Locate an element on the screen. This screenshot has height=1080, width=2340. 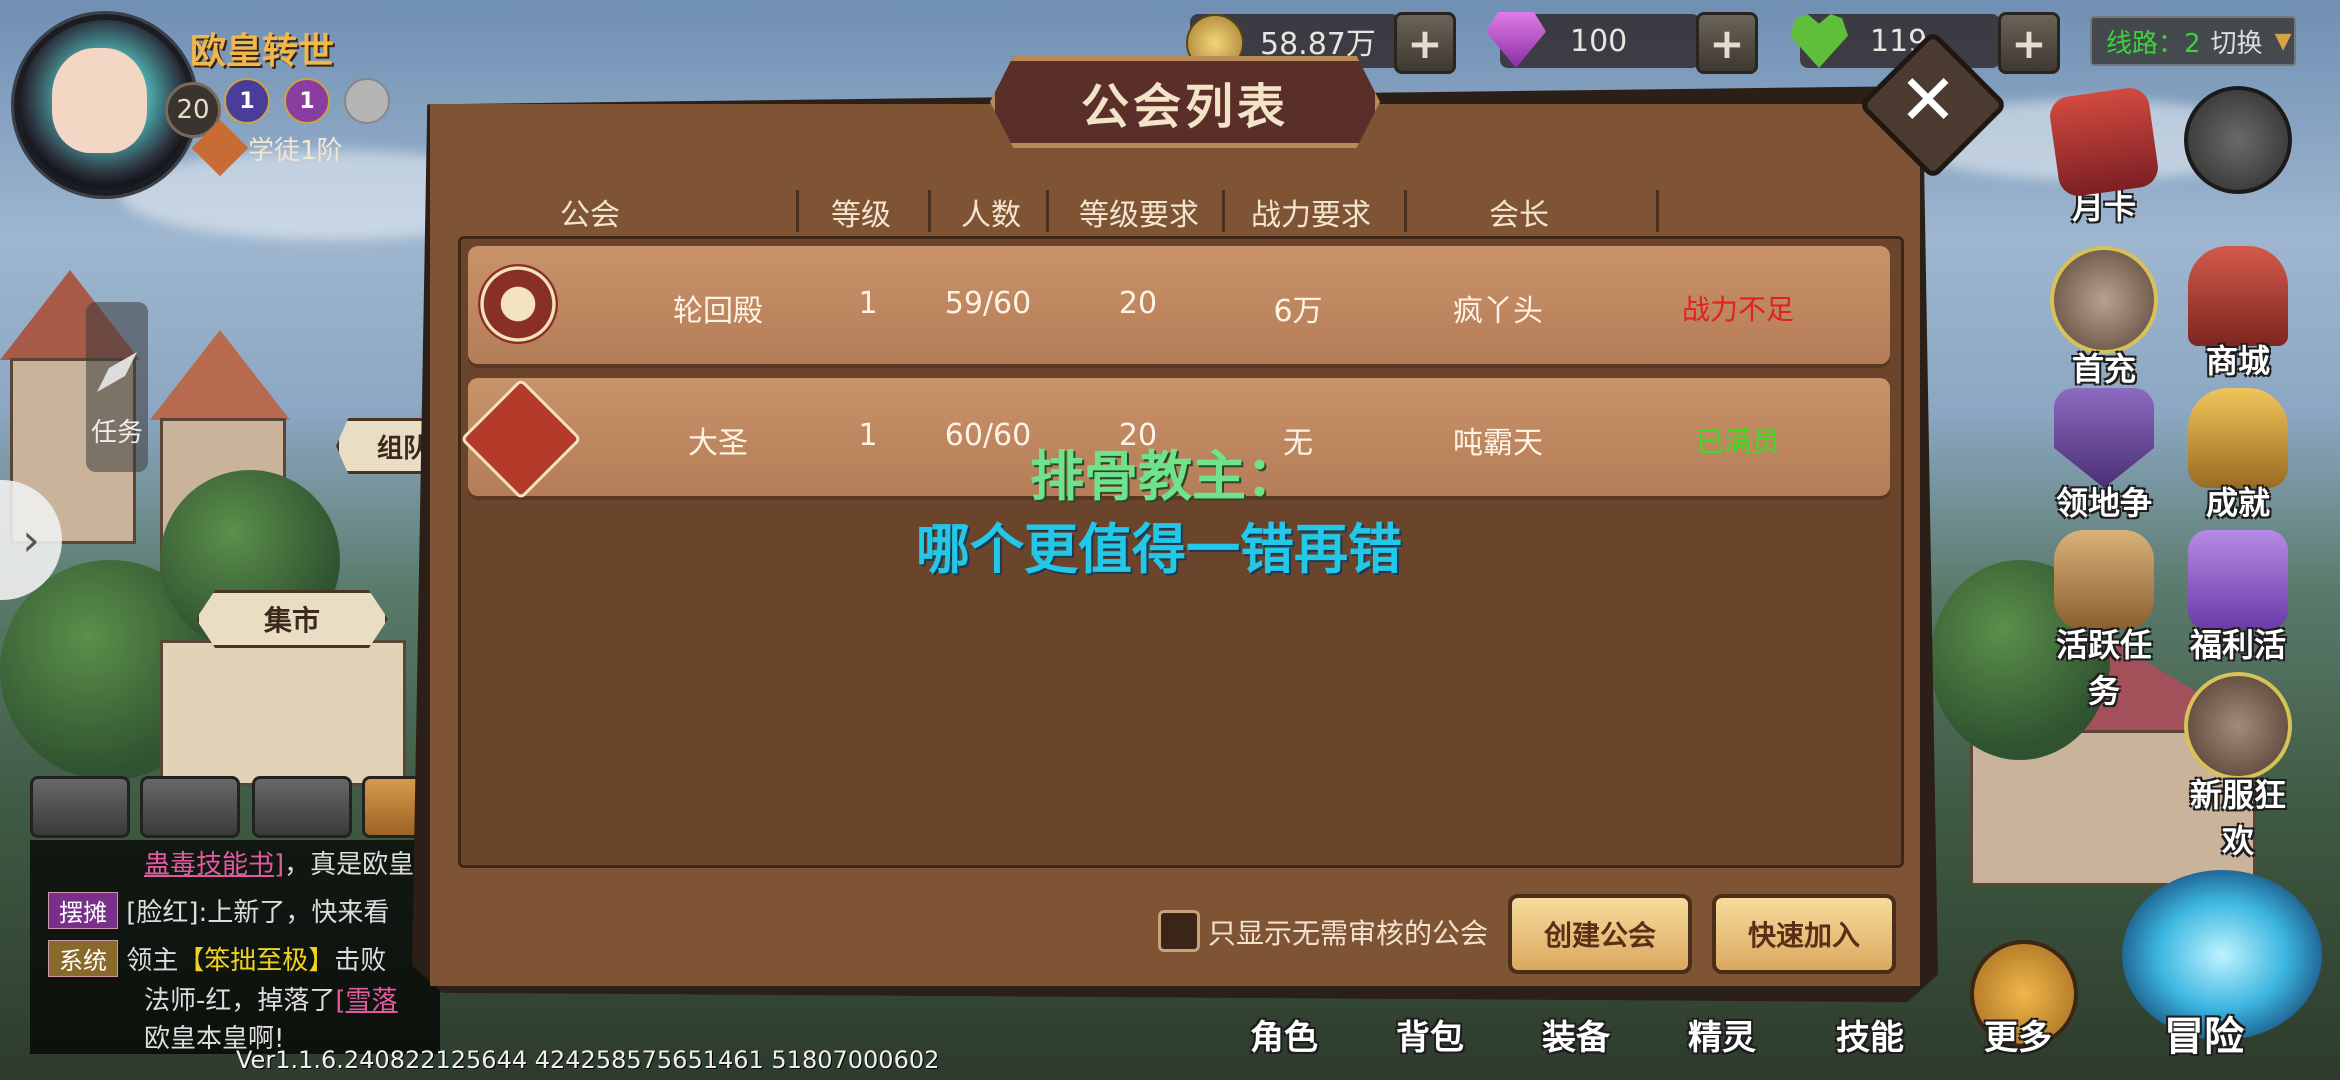
active-task-label: 活跃任务 is located at coordinates (2103, 668).